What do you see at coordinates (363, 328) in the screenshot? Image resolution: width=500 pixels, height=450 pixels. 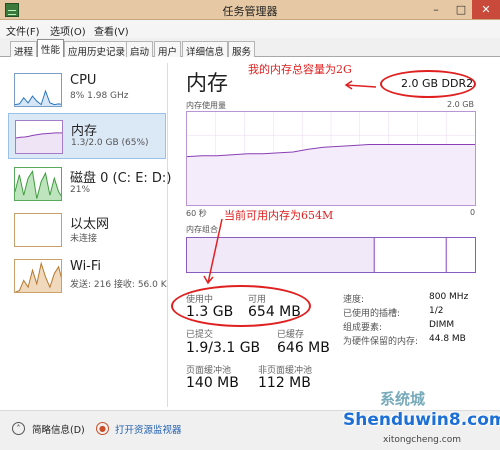 I see `form-factor-label: 组成要素:` at bounding box center [363, 328].